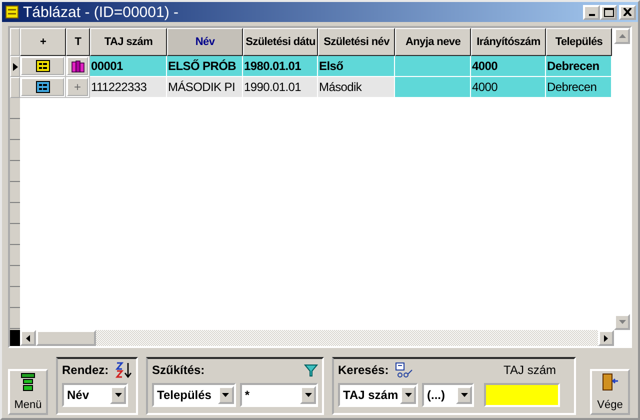 This screenshot has height=420, width=640. What do you see at coordinates (205, 66) in the screenshot?
I see `table-cell: ELSŐ PRÓB` at bounding box center [205, 66].